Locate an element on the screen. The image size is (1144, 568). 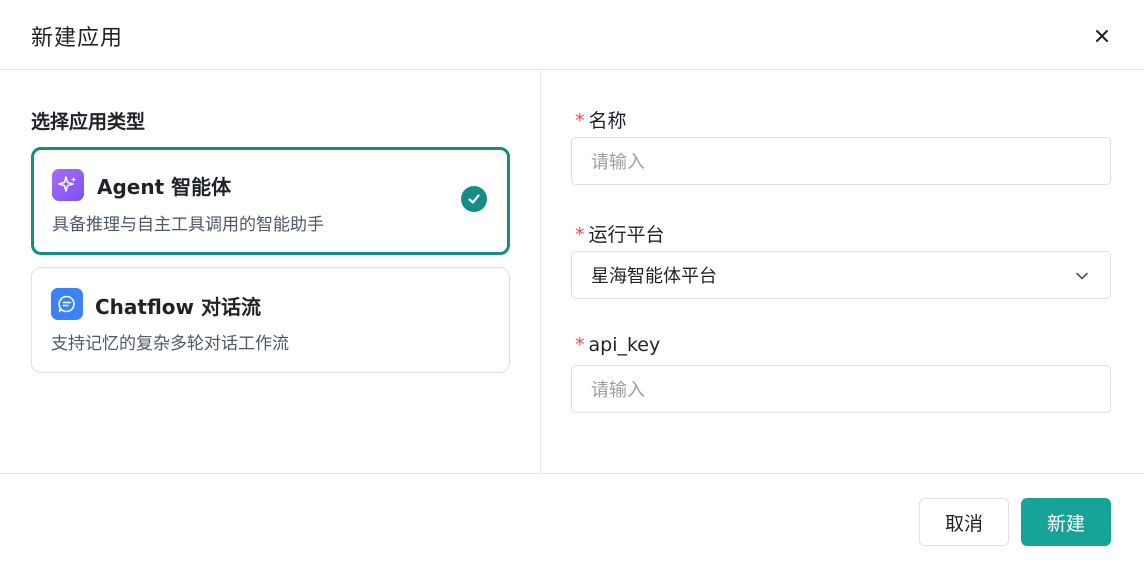
app-type-name: Agent 智能体 is located at coordinates (164, 187).